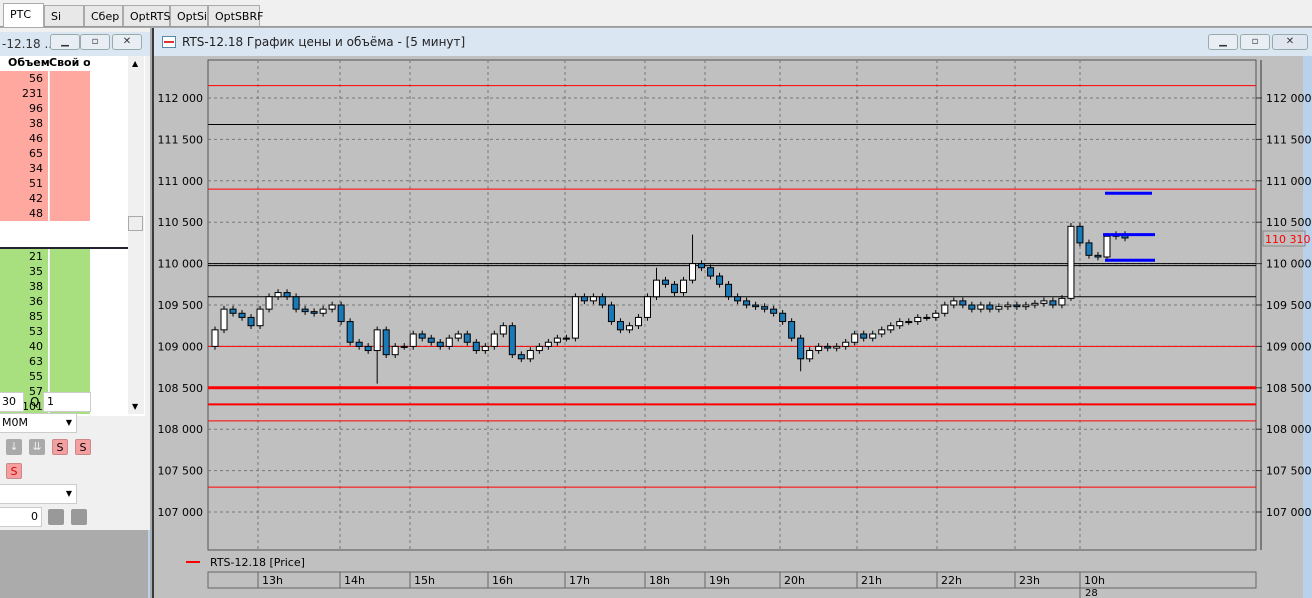 The image size is (1312, 598). Describe the element at coordinates (354, 580) in the screenshot. I see `time-label: 14h` at that location.